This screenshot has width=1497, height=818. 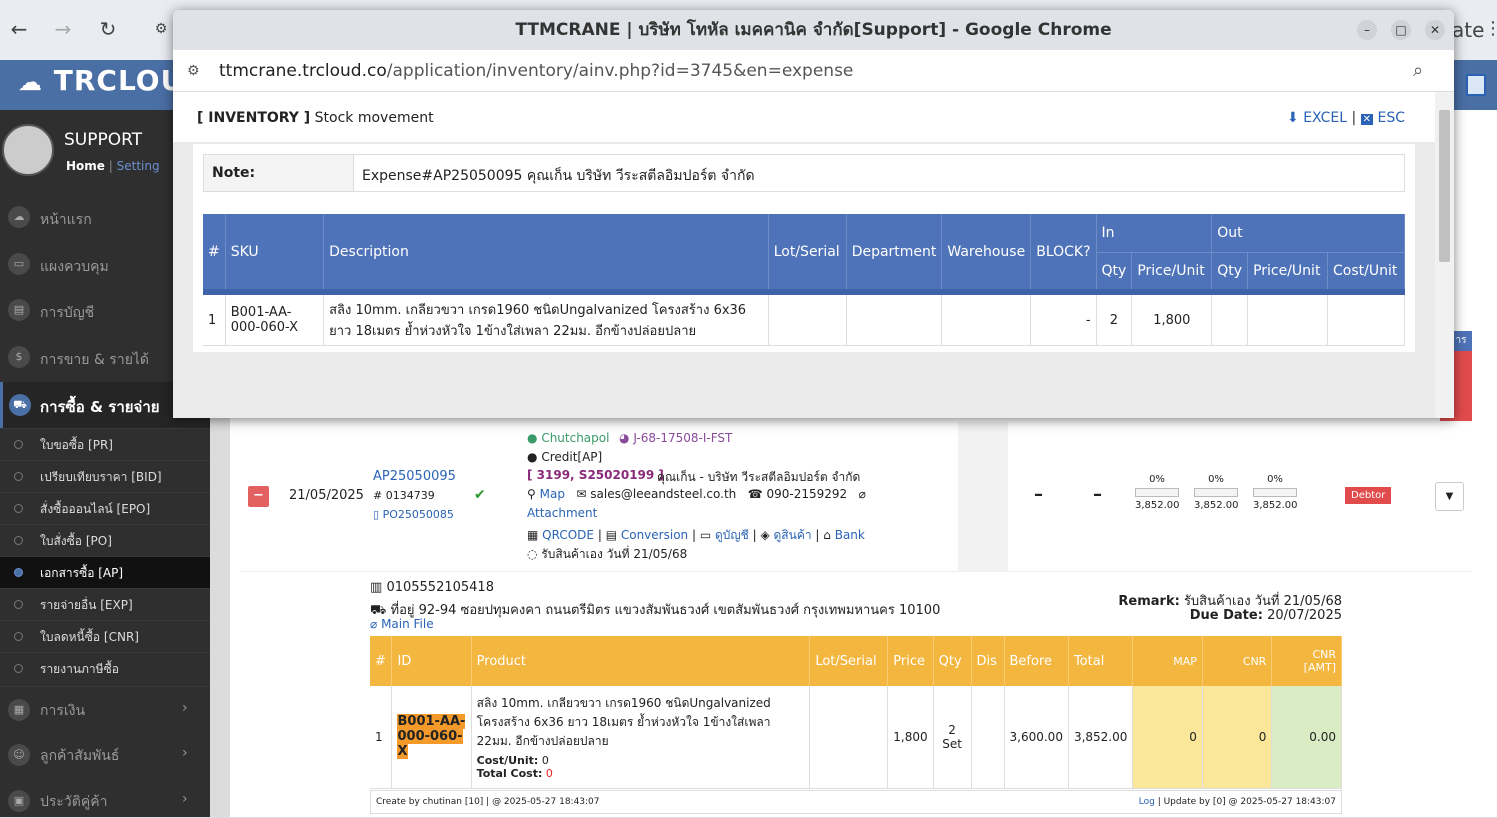 I want to click on popup-actions: ⬇ EXCEL | ✕ ESC, so click(x=1346, y=118).